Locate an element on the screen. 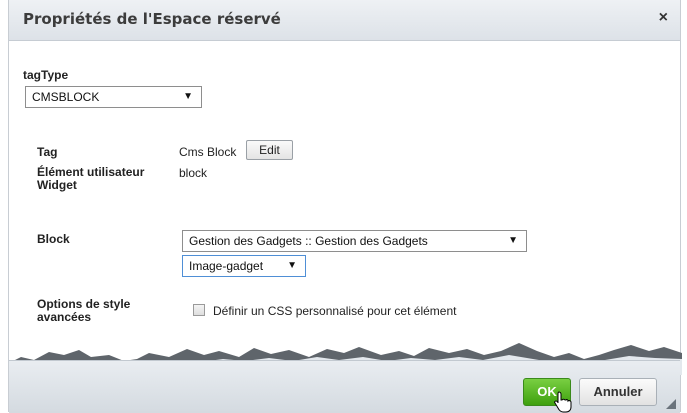  block-select: Gestion des Gadgets : is located at coordinates (354, 241).